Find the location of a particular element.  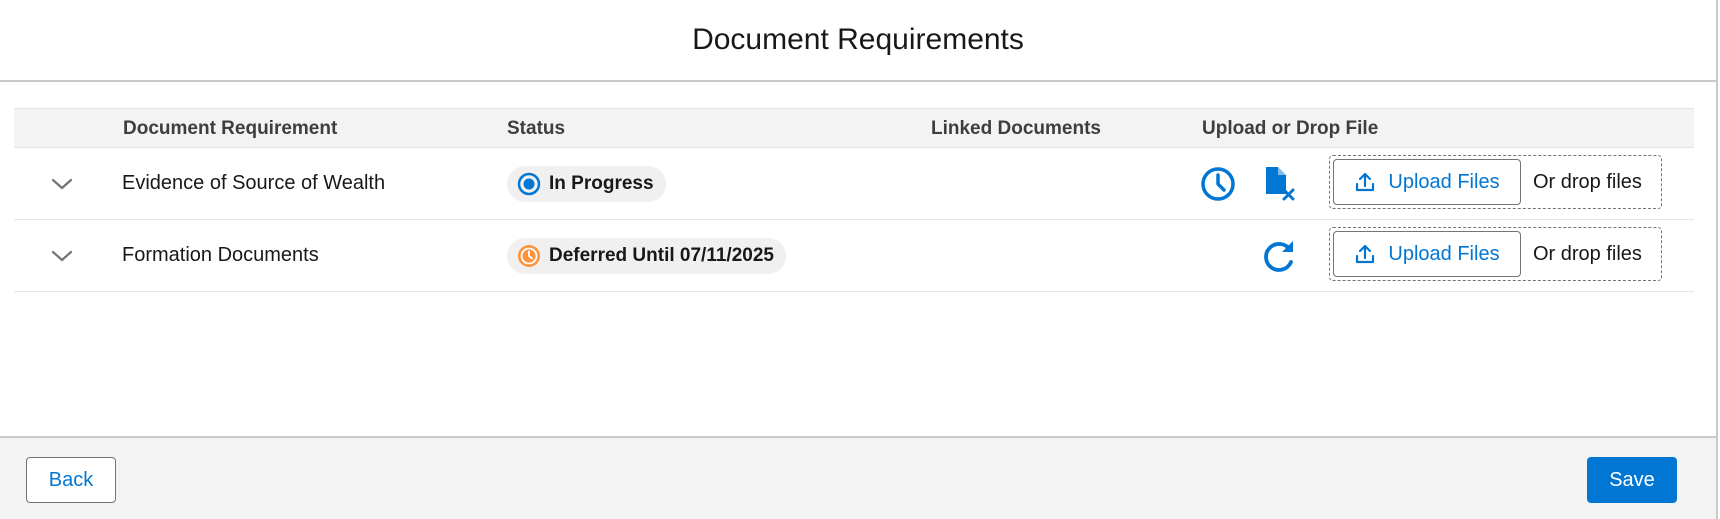

table-row: Evidence of Source of Wealth In Progress is located at coordinates (854, 184).